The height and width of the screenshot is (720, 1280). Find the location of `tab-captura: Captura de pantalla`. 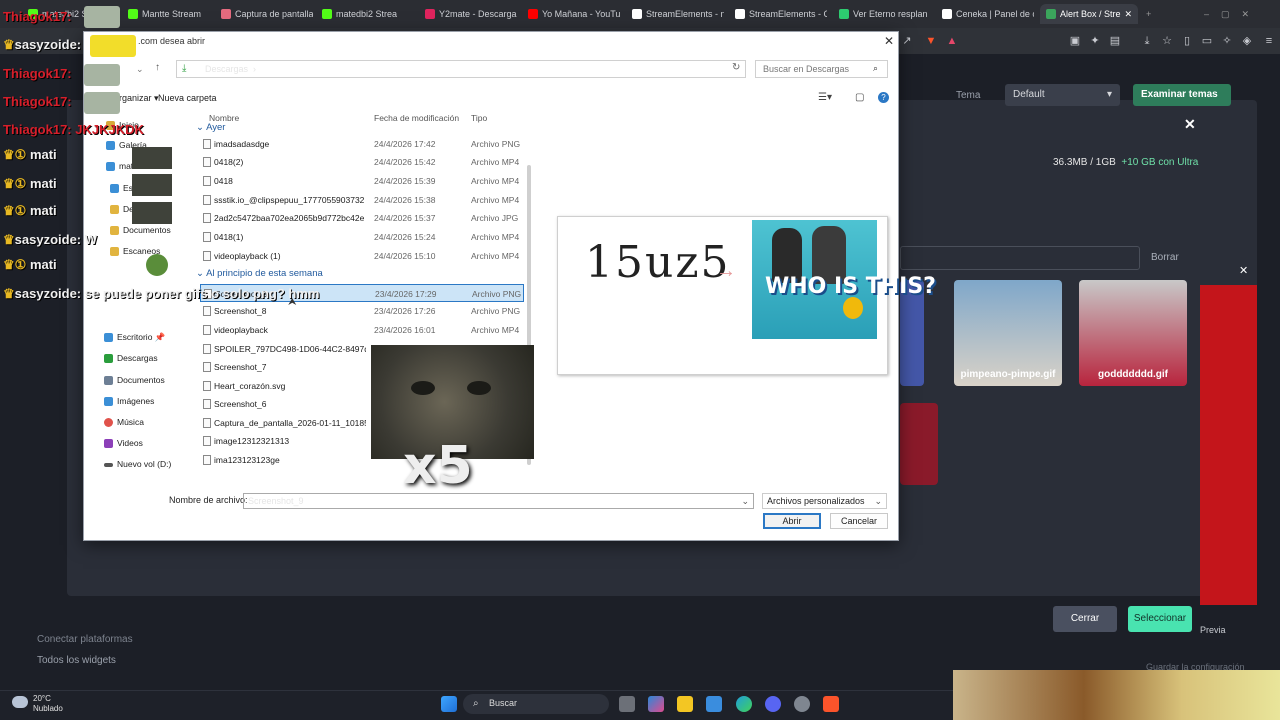

tab-captura: Captura de pantalla is located at coordinates (267, 14).